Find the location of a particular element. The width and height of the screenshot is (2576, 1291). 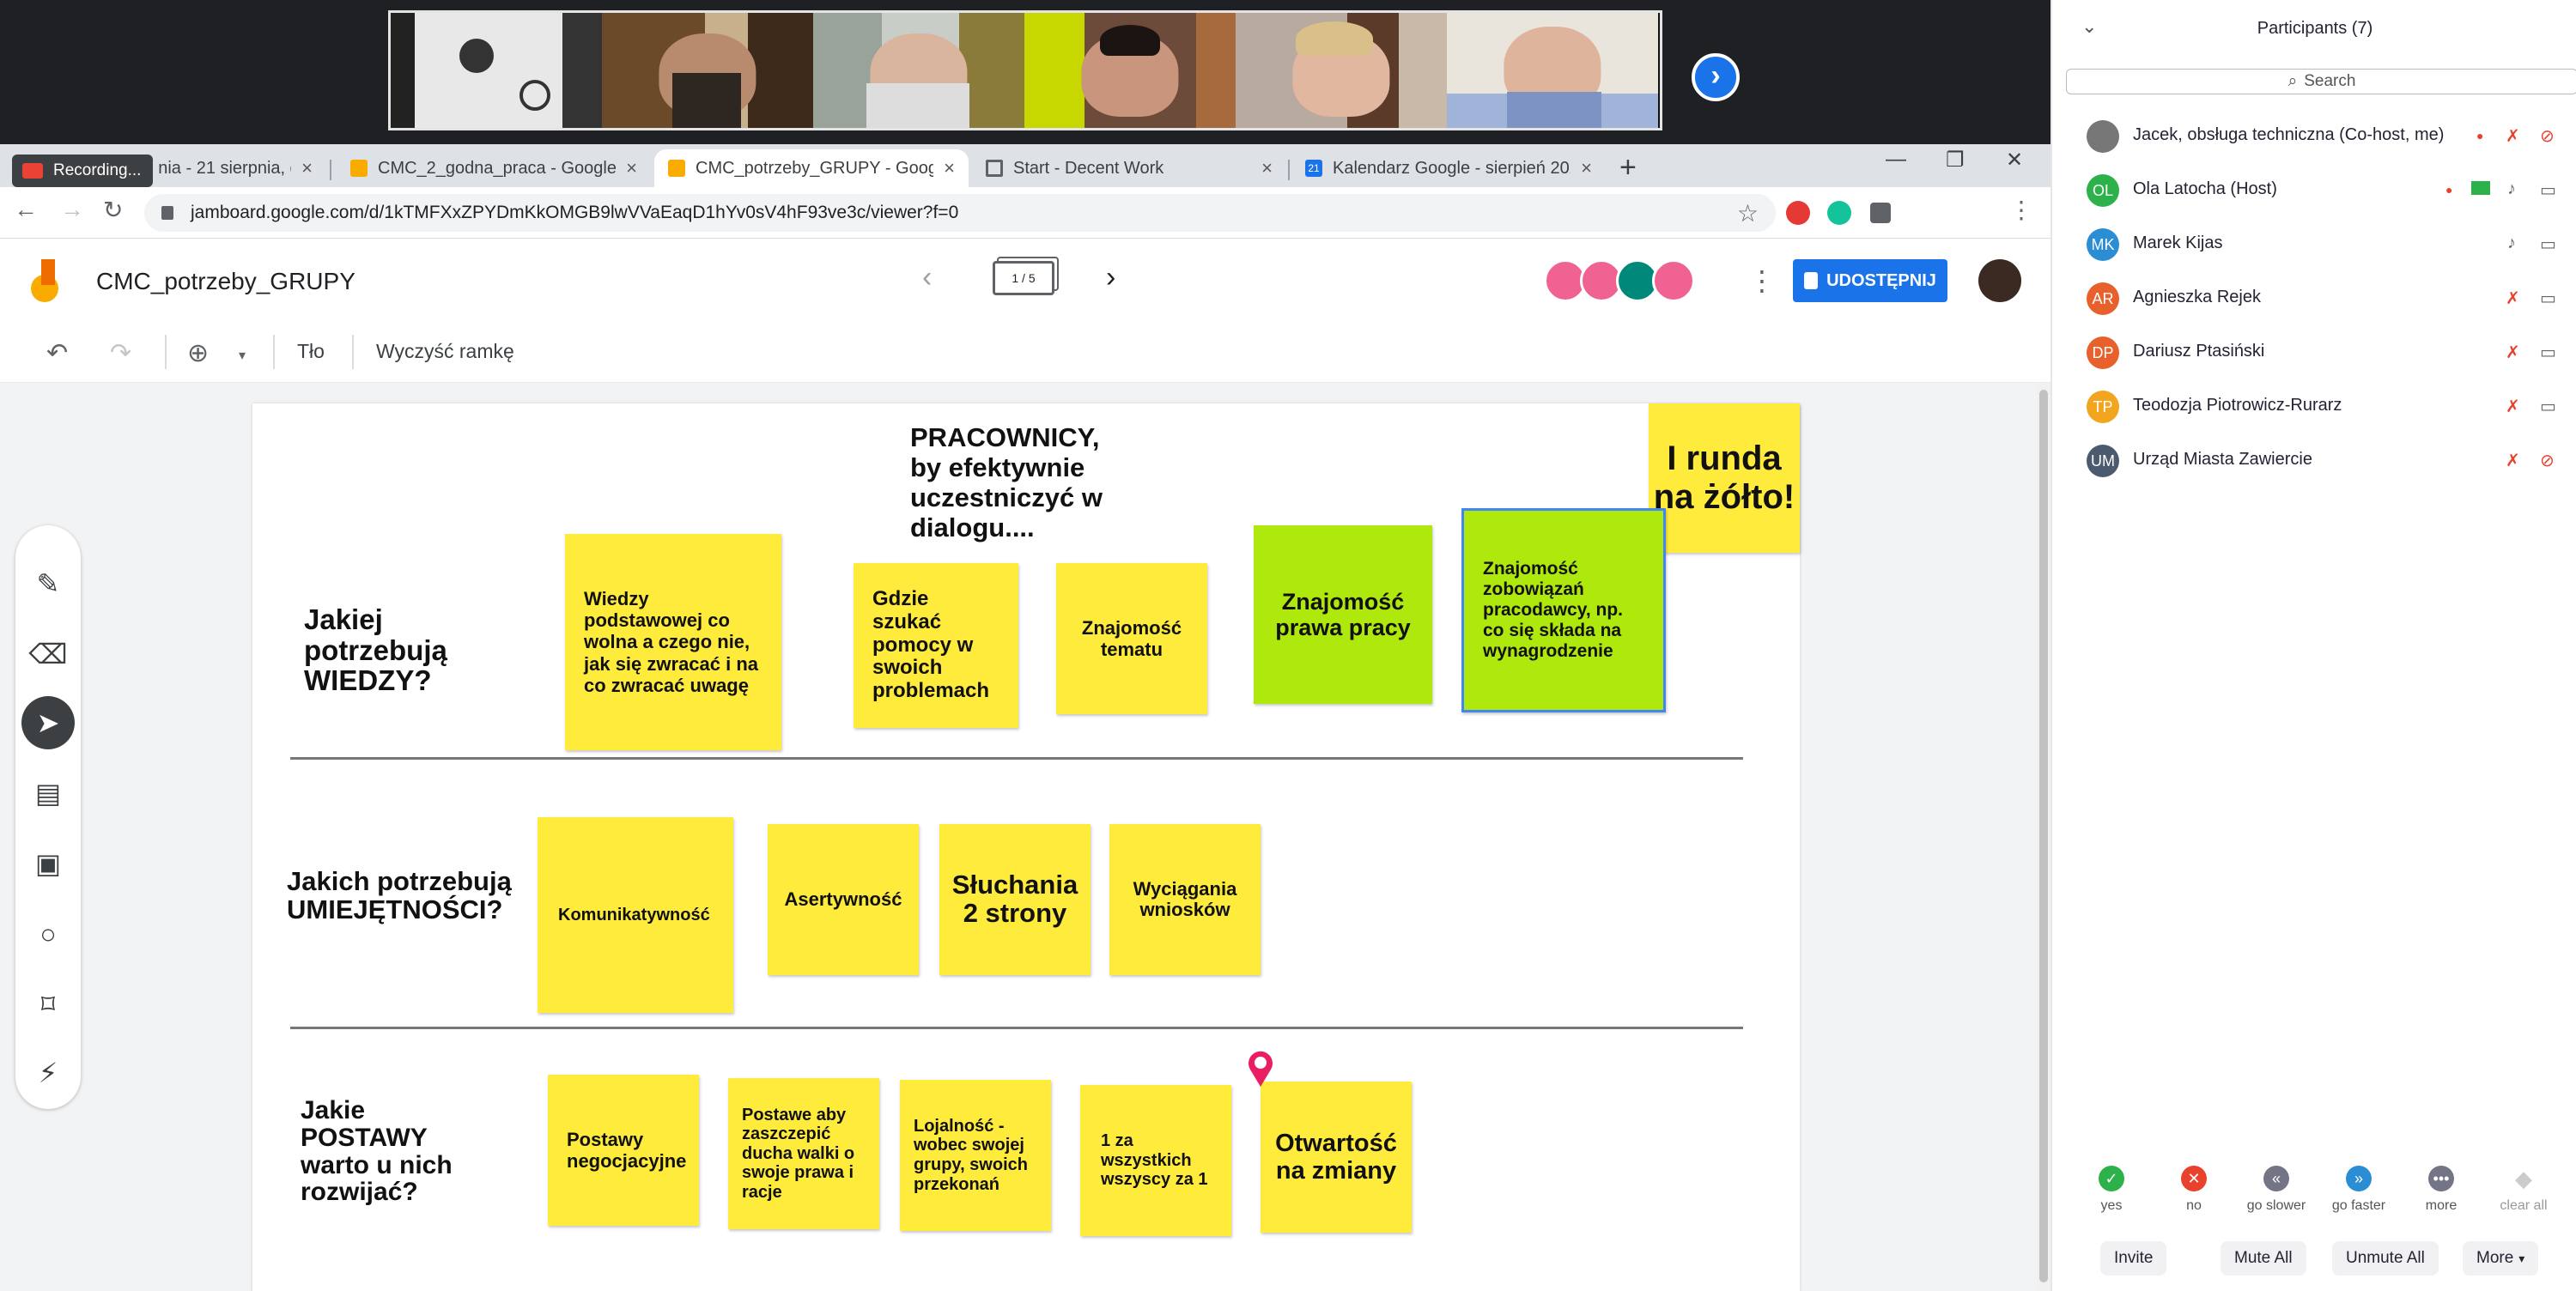

image-tool-icon: ▣ is located at coordinates (48, 864).